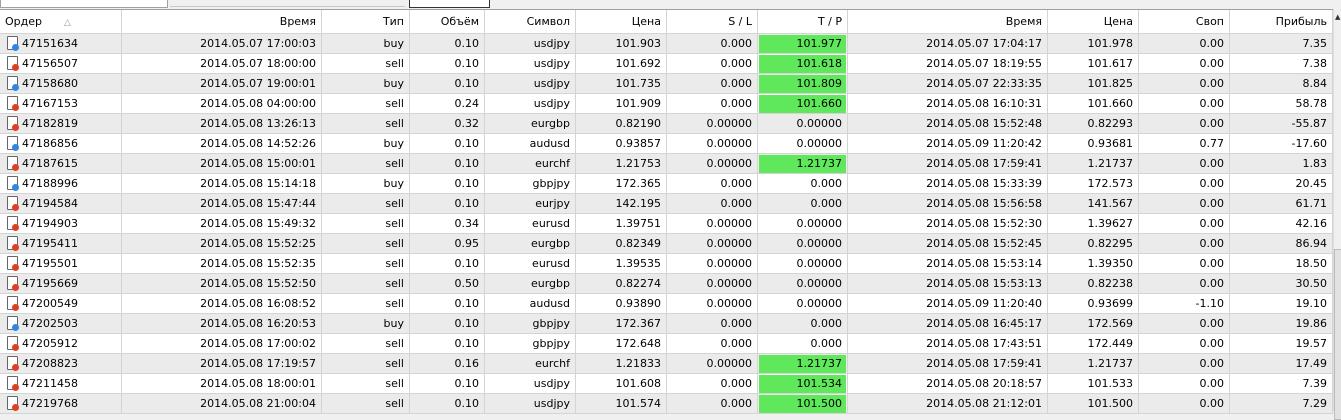  Describe the element at coordinates (50, 243) in the screenshot. I see `cell-value: 47195411` at that location.